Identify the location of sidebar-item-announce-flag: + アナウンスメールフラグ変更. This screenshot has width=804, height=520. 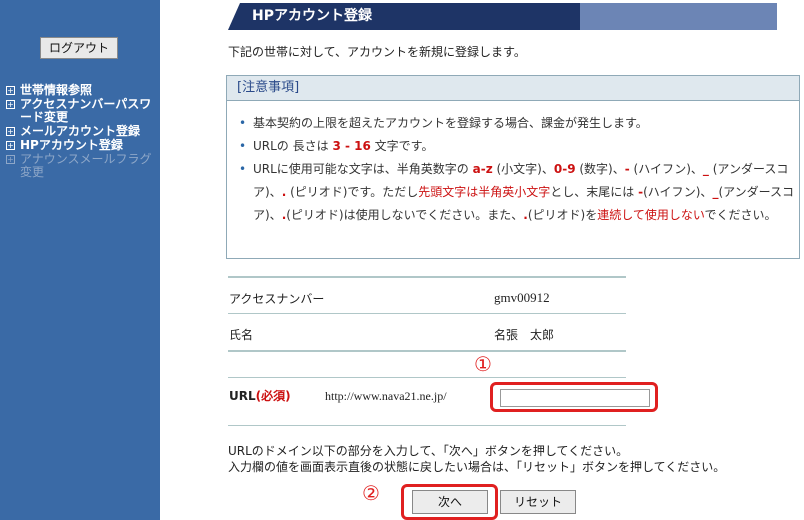
(81, 166).